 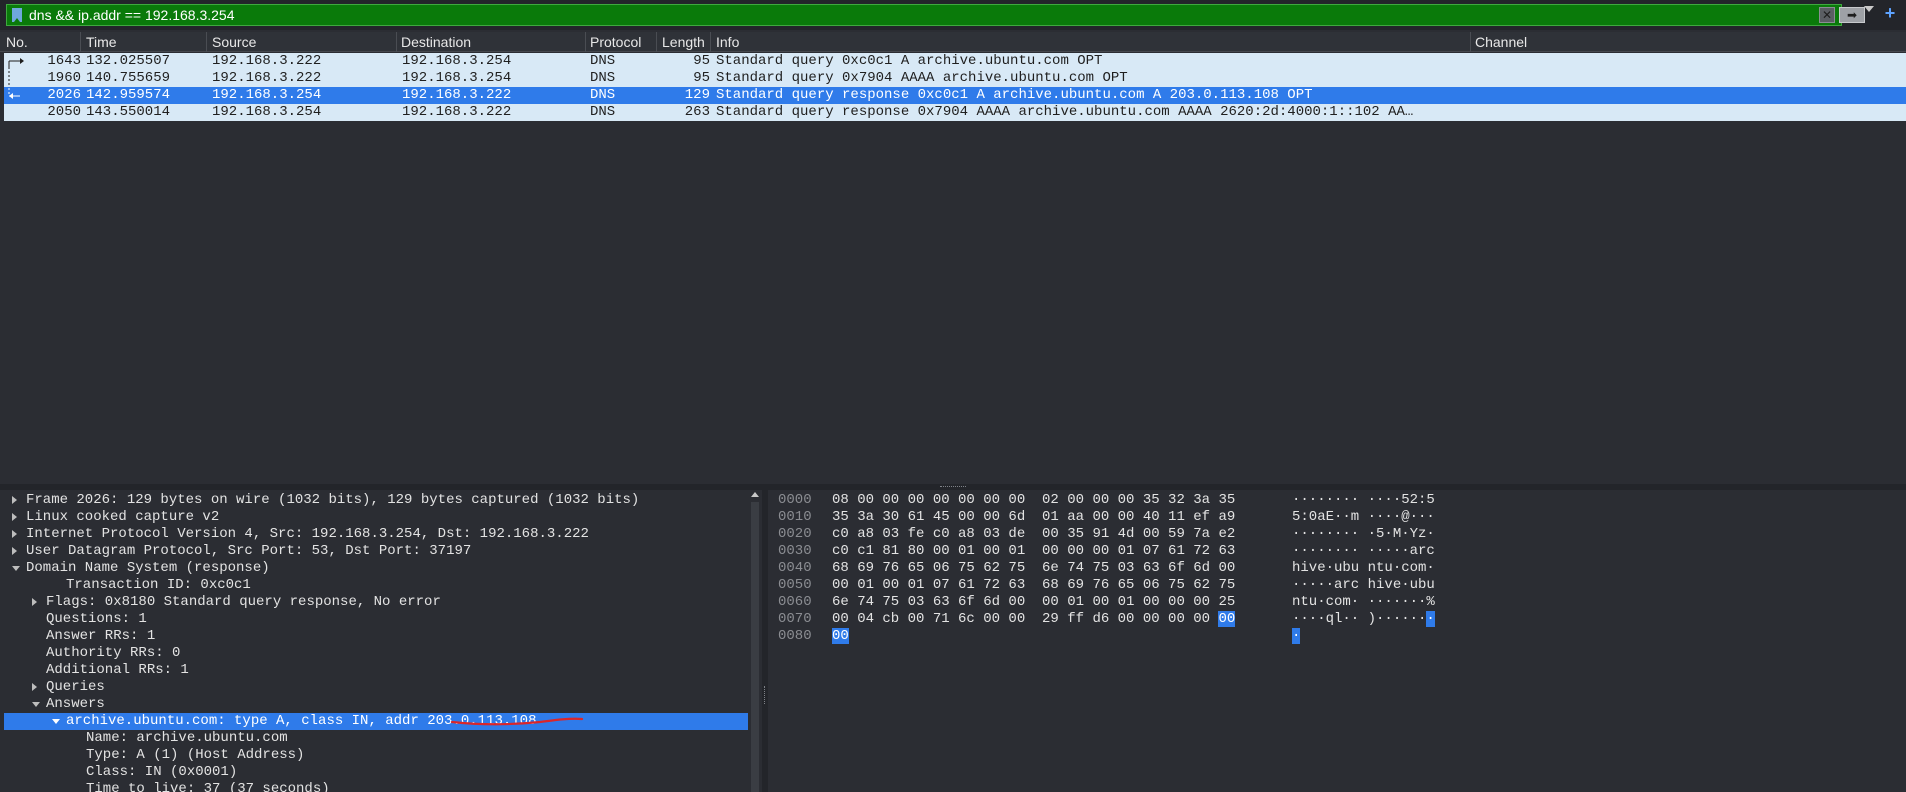 What do you see at coordinates (376, 517) in the screenshot?
I see `detail-row: Linux cooked capture v2` at bounding box center [376, 517].